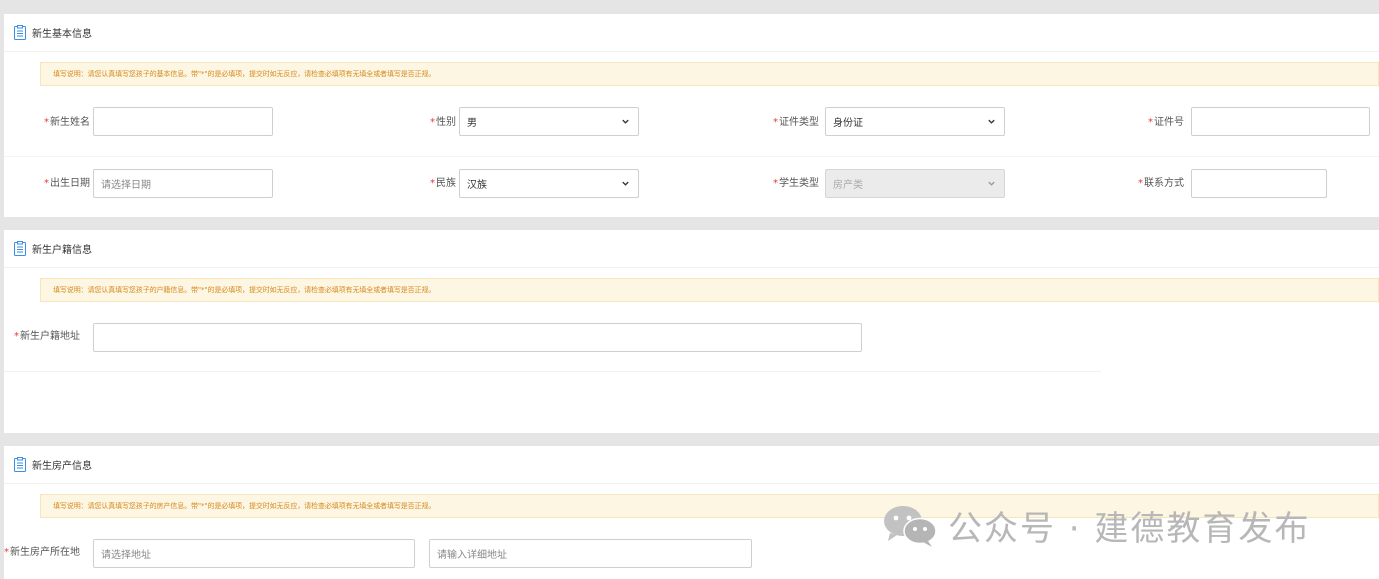  I want to click on section-header: 新生基本信息, so click(691, 33).